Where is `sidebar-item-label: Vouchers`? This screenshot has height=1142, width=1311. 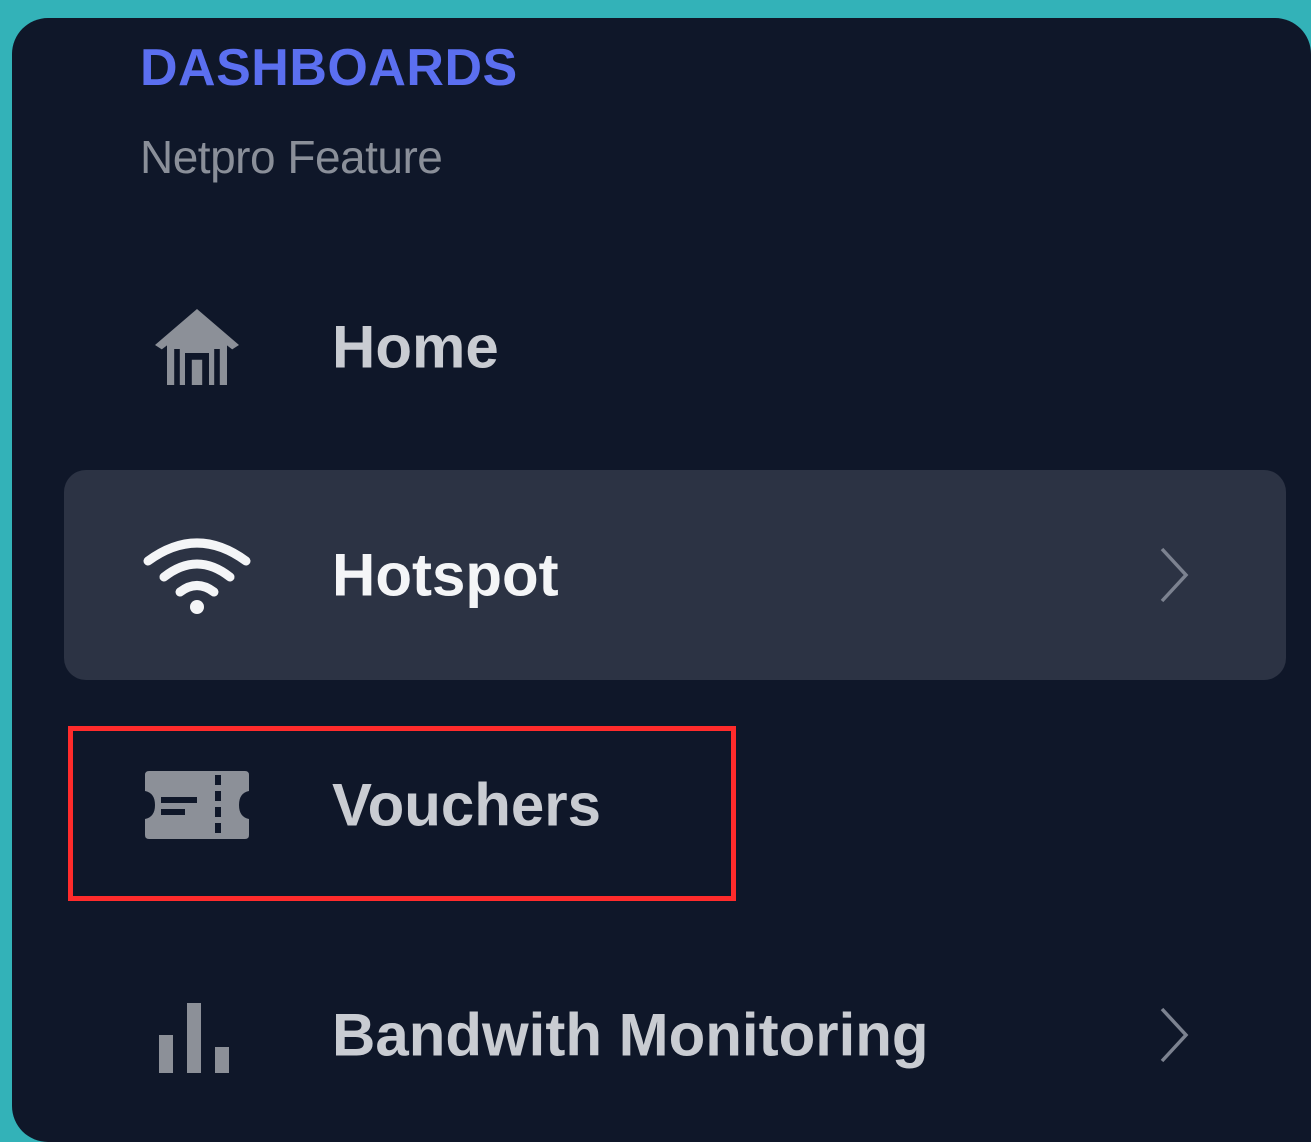
sidebar-item-label: Vouchers is located at coordinates (466, 805).